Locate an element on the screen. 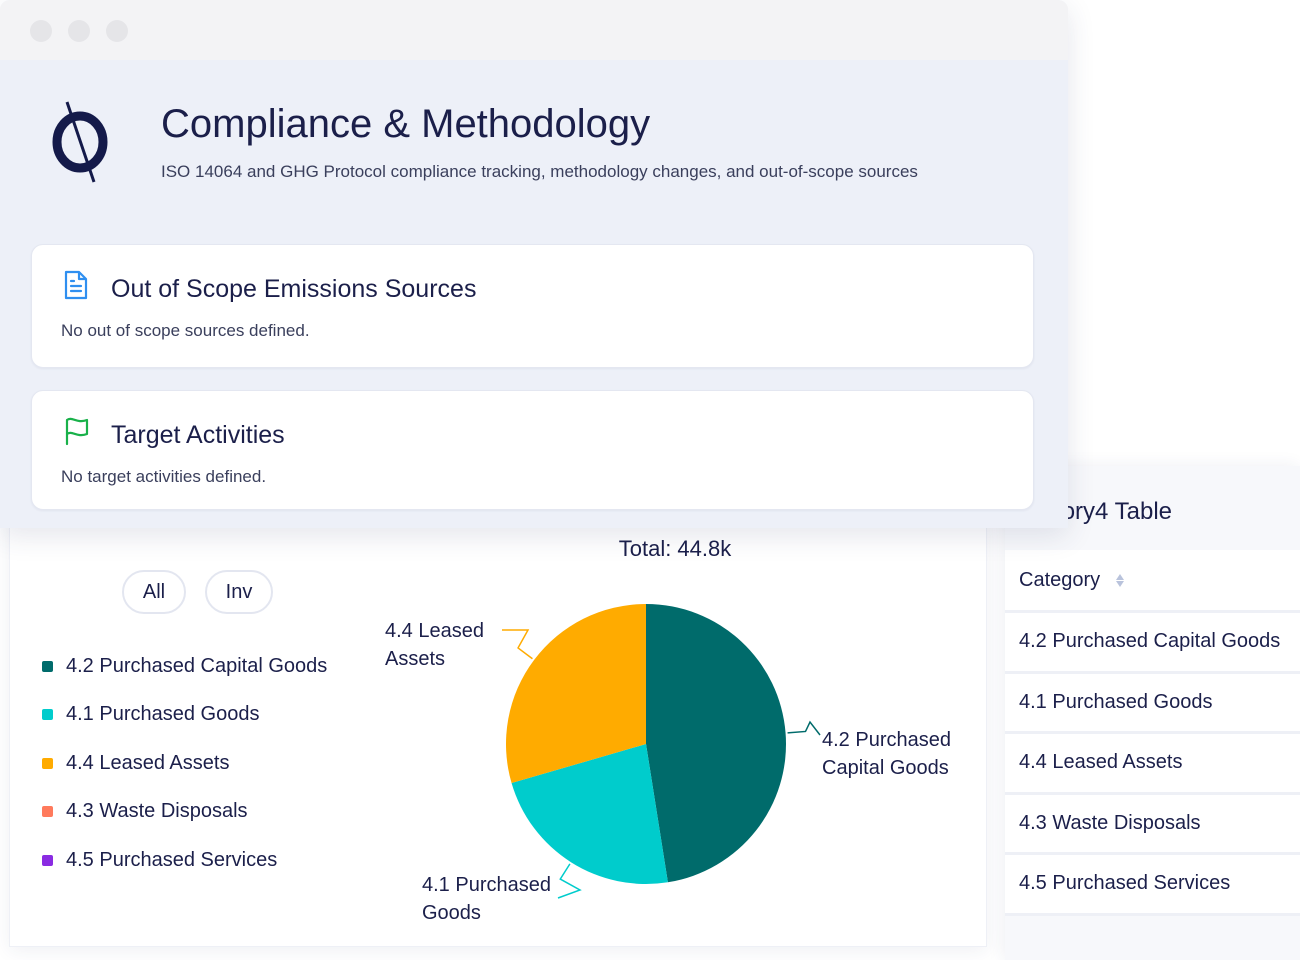  flag-icon is located at coordinates (77, 431).